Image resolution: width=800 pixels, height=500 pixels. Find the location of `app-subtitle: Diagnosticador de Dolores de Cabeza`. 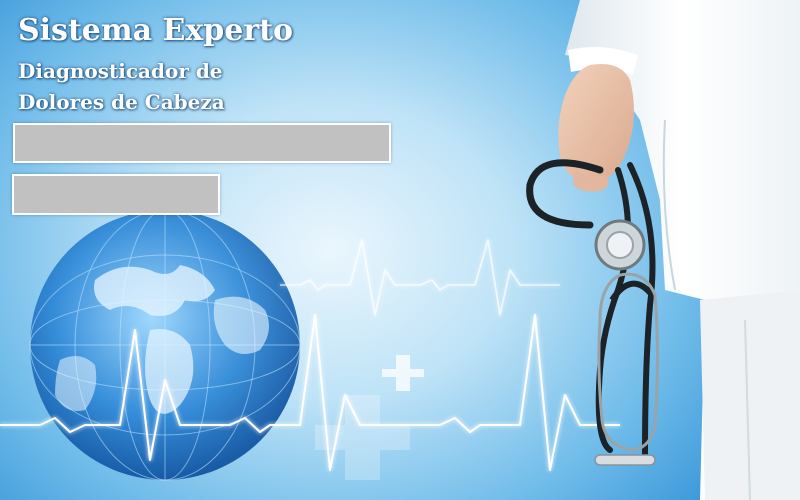

app-subtitle: Diagnosticador de Dolores de Cabeza is located at coordinates (121, 87).